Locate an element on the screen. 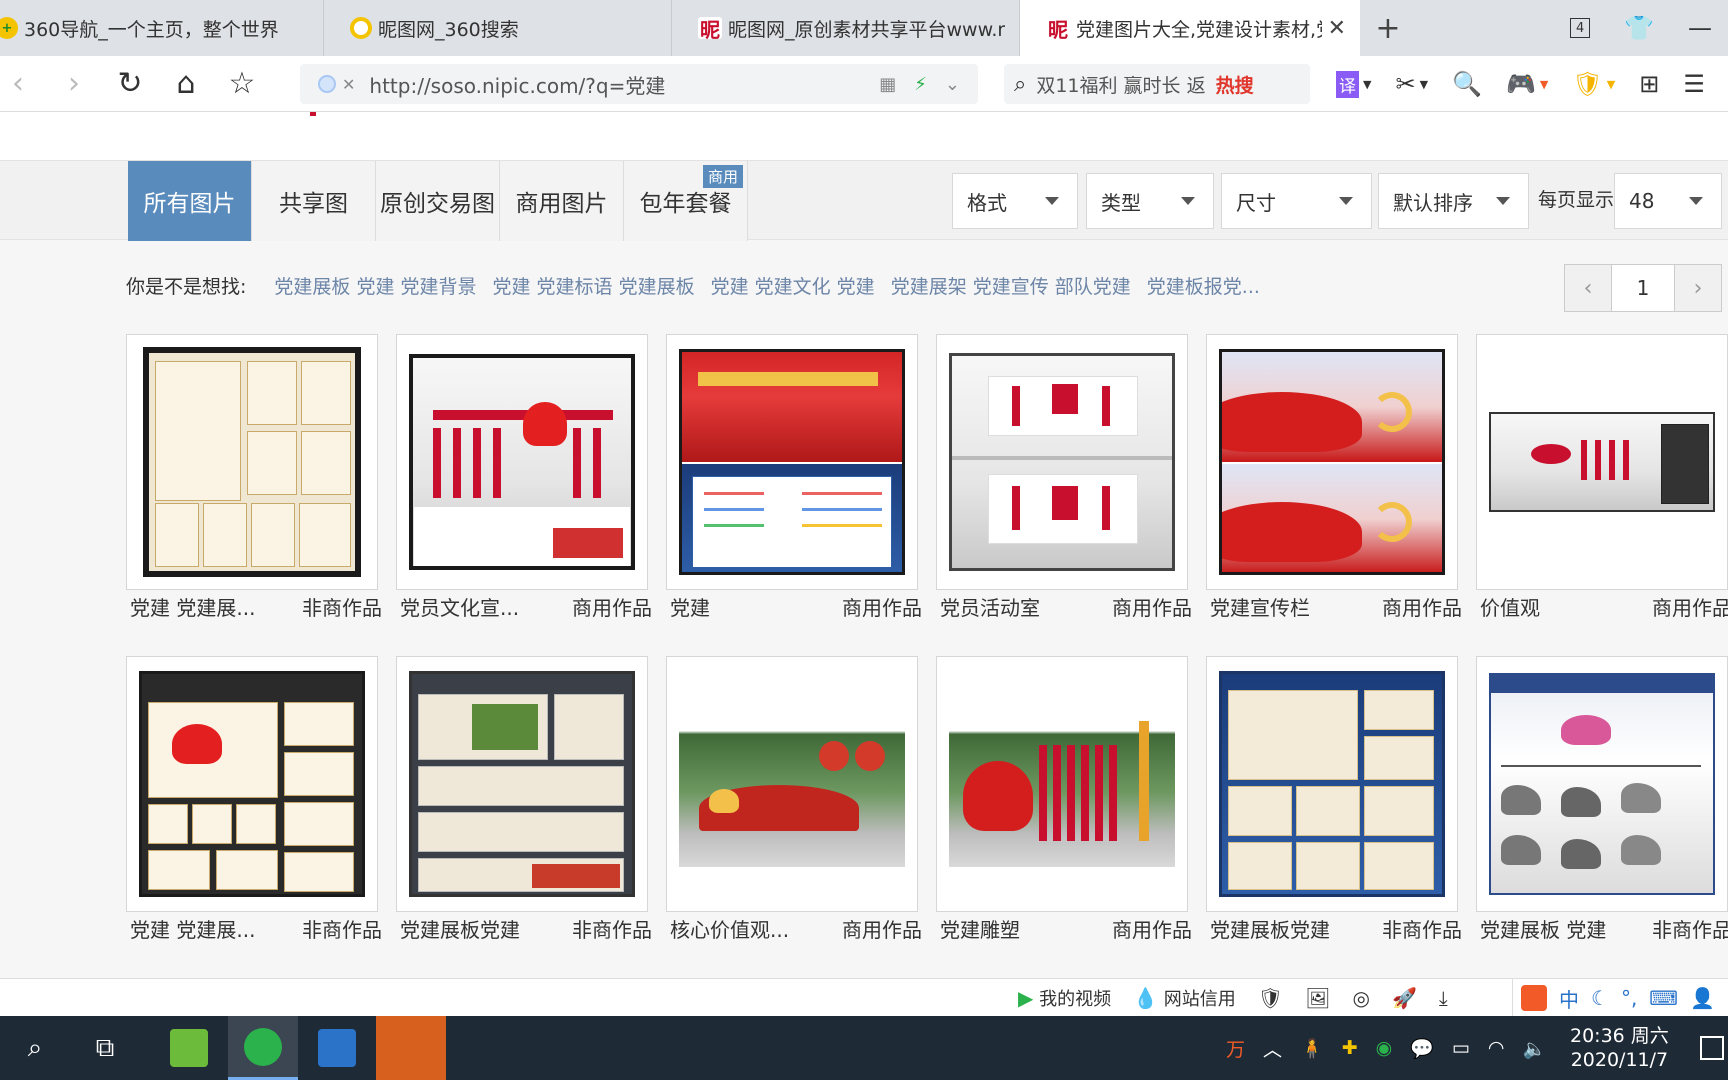  ime-language: 中 is located at coordinates (1569, 998).